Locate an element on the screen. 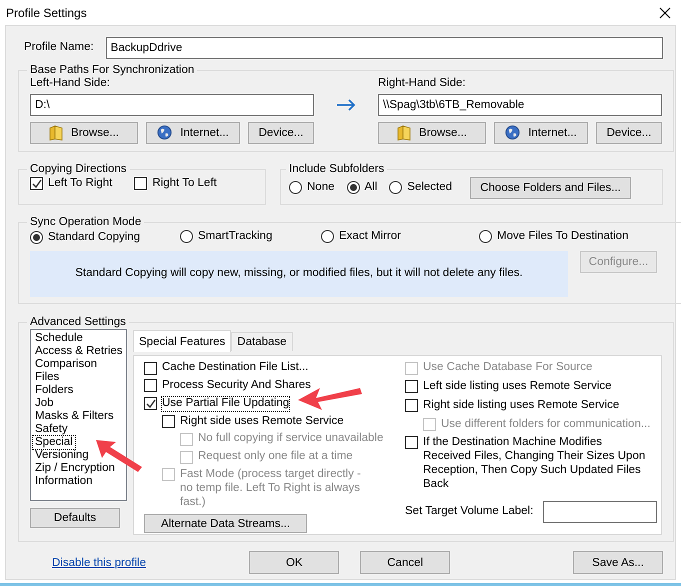  radio-label: Selected is located at coordinates (429, 187).